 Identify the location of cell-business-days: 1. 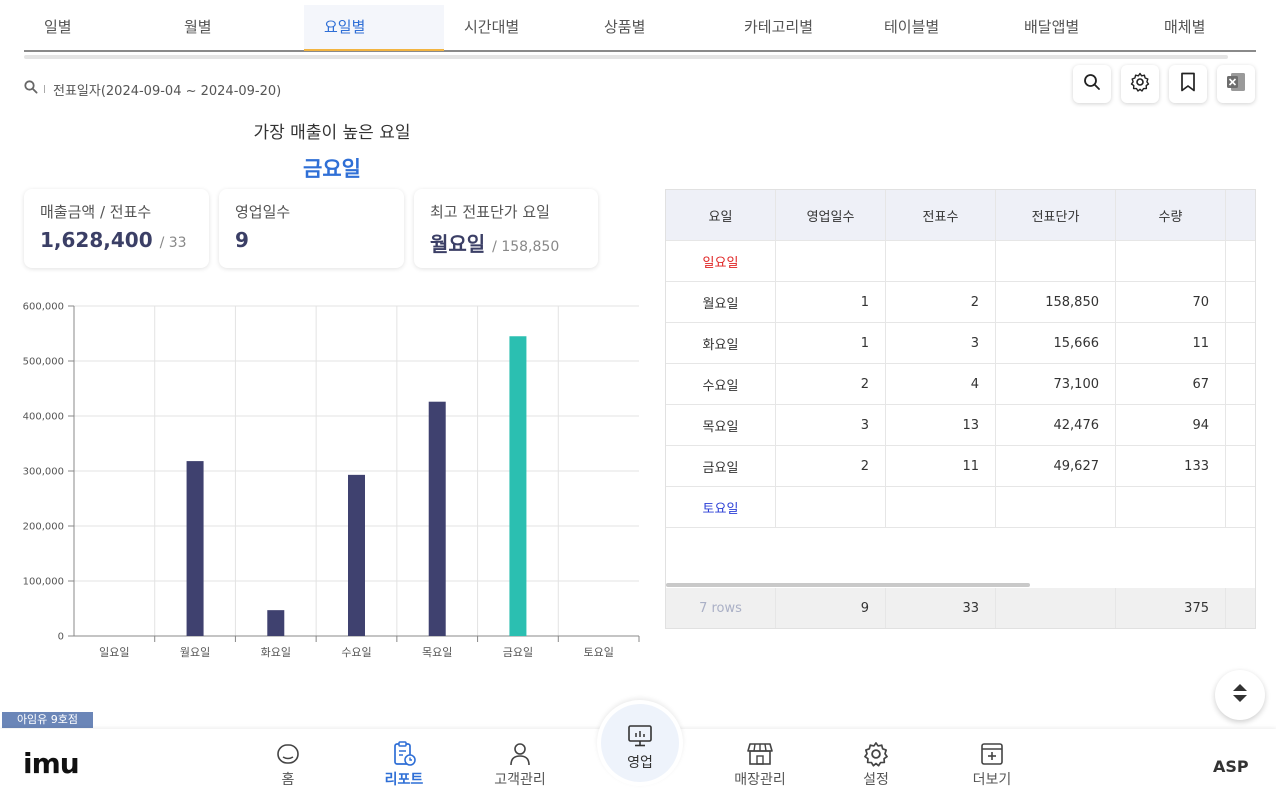
(831, 343).